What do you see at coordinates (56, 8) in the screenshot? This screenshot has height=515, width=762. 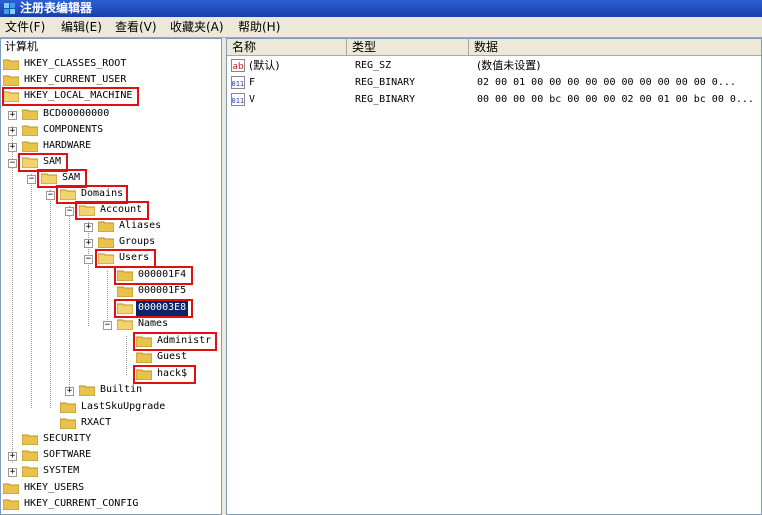 I see `window-title: 注册表编辑器` at bounding box center [56, 8].